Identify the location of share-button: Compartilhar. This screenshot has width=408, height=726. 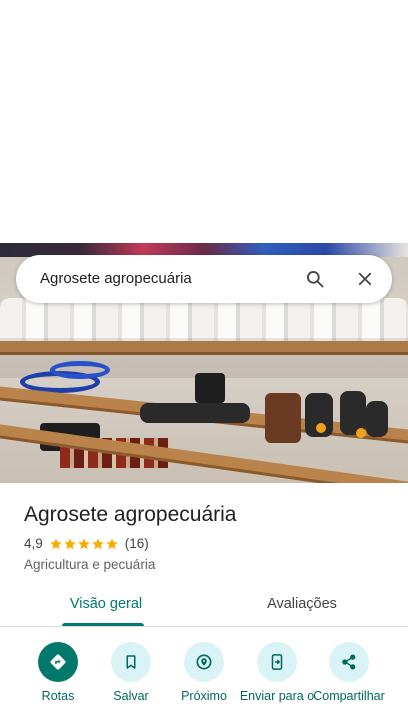
(349, 672).